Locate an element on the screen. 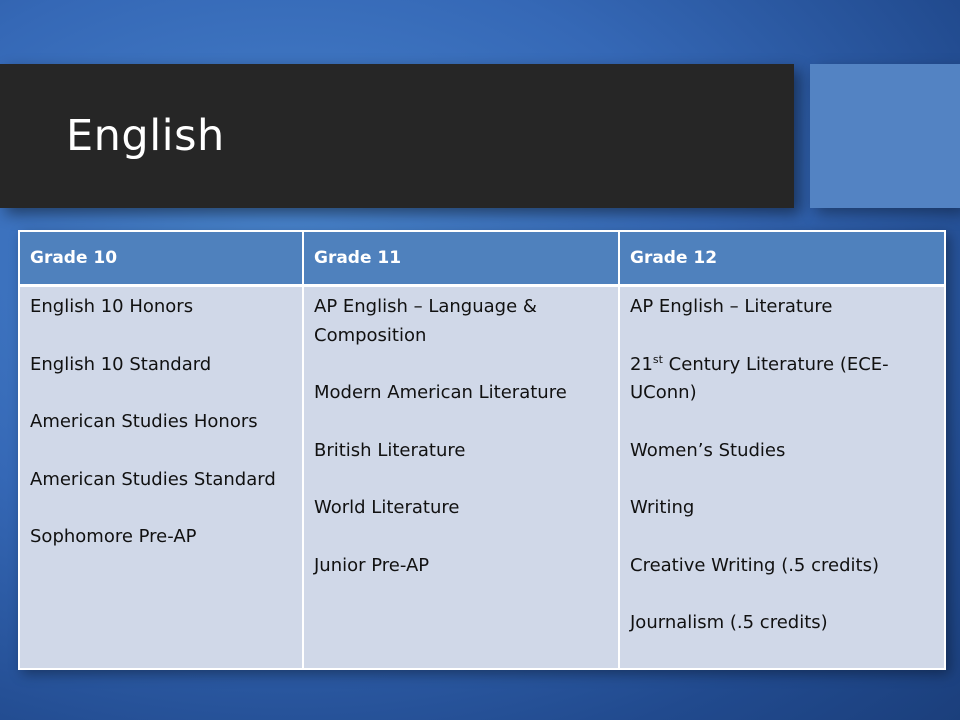 The height and width of the screenshot is (720, 960). ordinal-suffix: st is located at coordinates (657, 359).